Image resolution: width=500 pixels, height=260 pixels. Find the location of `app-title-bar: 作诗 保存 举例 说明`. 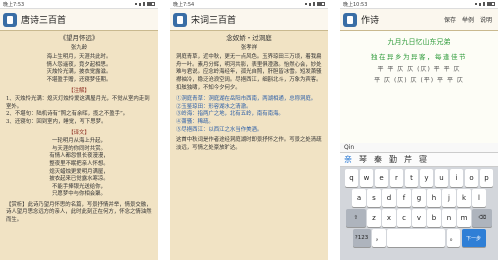

app-title-bar: 作诗 保存 举例 说明 is located at coordinates (419, 20).